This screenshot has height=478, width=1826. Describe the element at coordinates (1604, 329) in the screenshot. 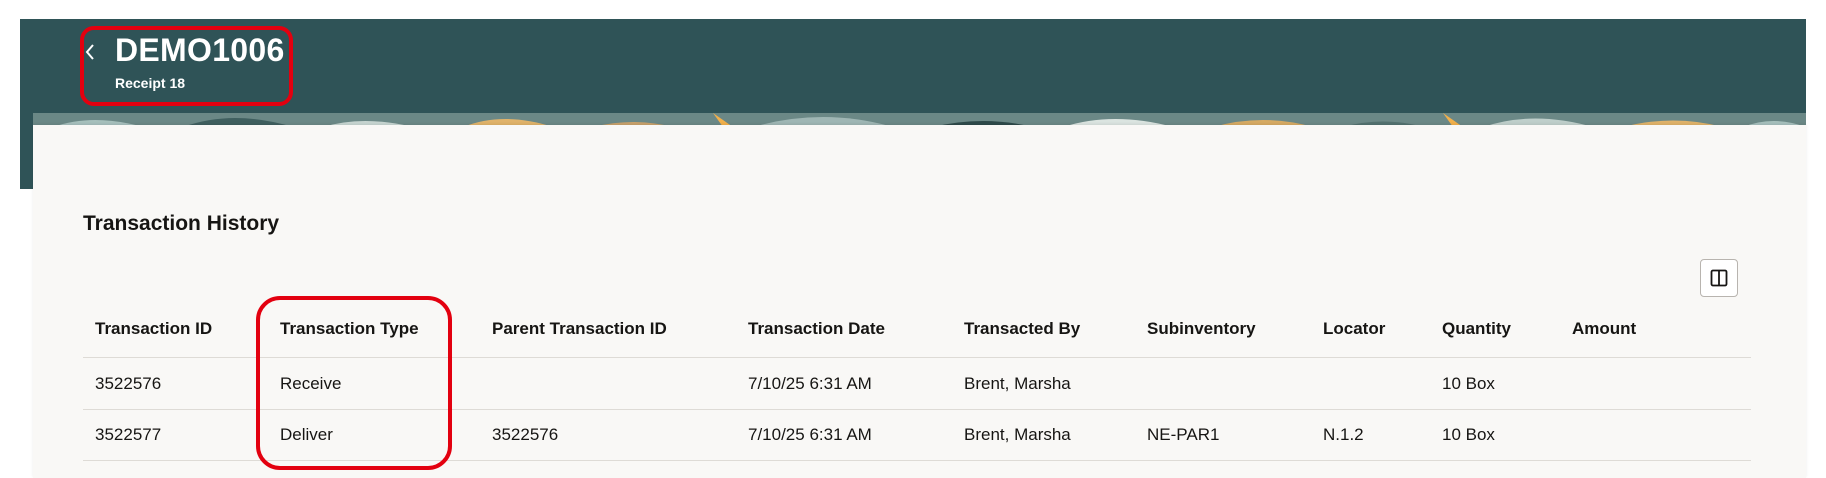

I see `column-header: Amount` at that location.